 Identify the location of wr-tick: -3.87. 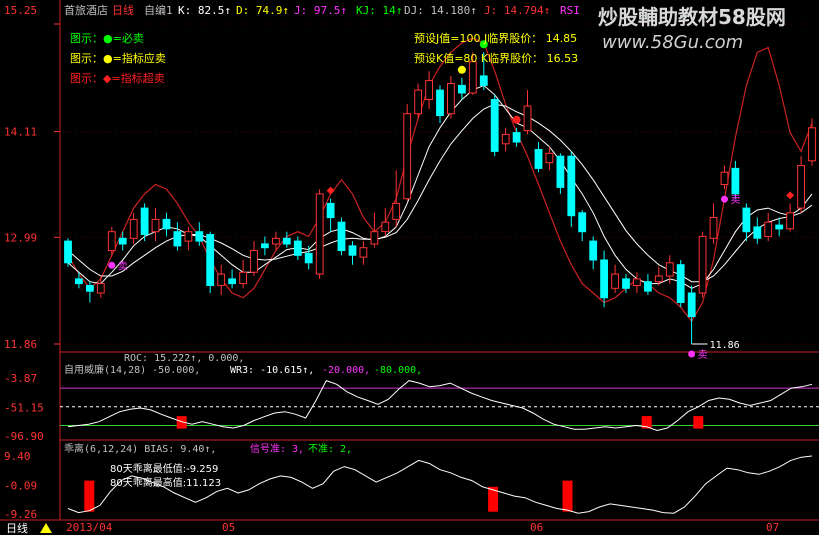
(20, 378).